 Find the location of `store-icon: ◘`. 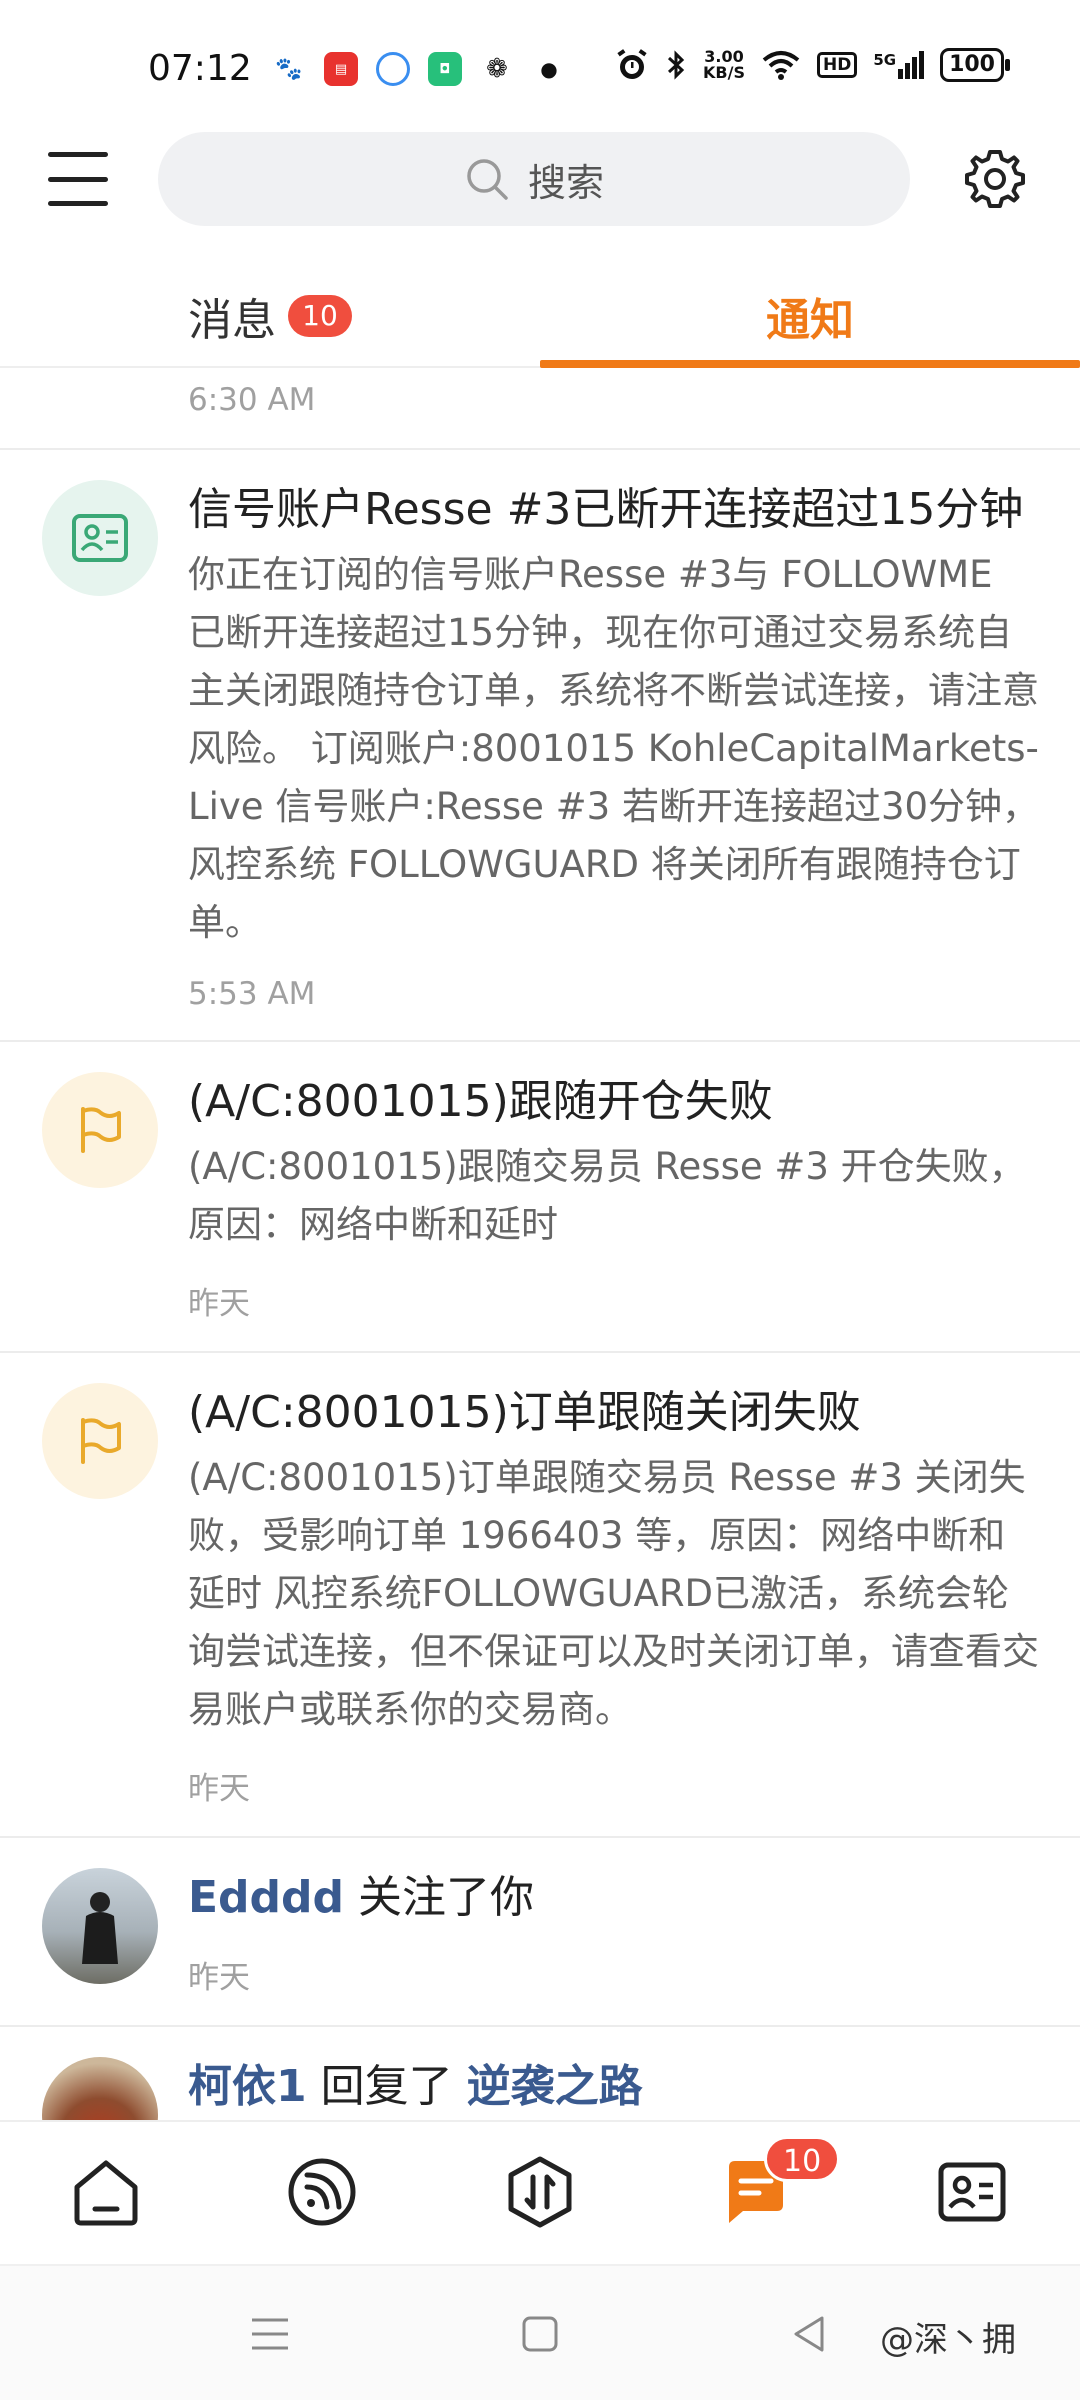

store-icon: ◘ is located at coordinates (445, 69).